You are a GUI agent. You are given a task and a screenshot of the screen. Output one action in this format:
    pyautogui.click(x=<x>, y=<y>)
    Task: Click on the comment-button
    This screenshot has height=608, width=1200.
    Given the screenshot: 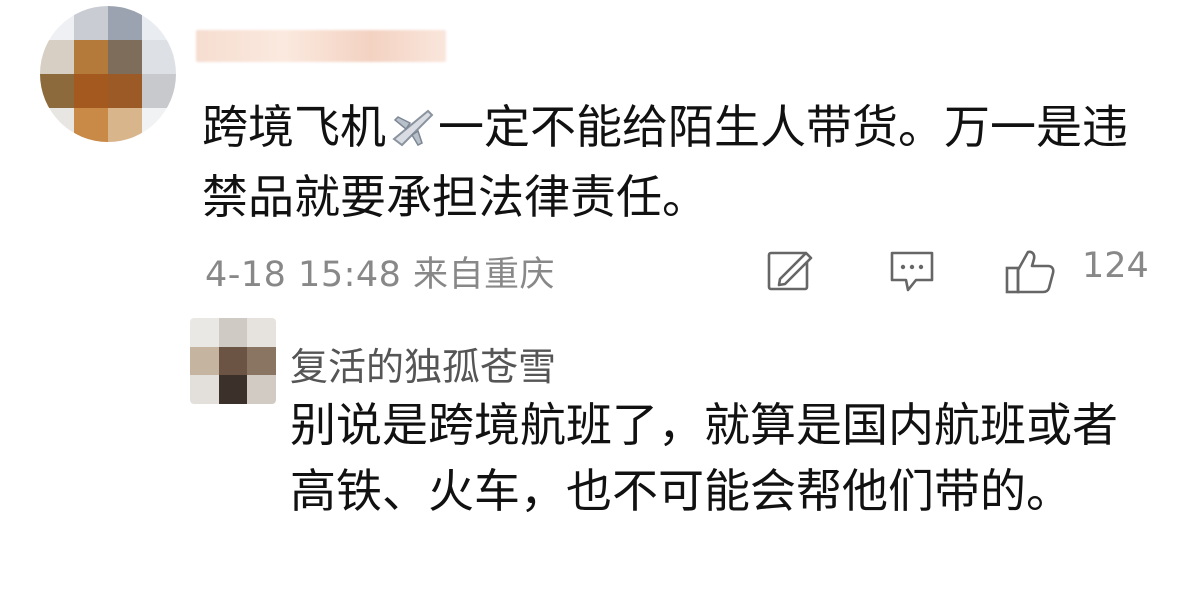 What is the action you would take?
    pyautogui.click(x=912, y=271)
    